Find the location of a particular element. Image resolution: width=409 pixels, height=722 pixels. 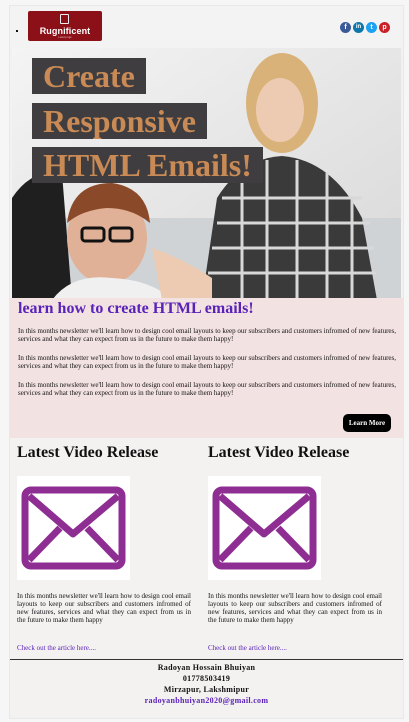

facebook-icon: f is located at coordinates (345, 27).